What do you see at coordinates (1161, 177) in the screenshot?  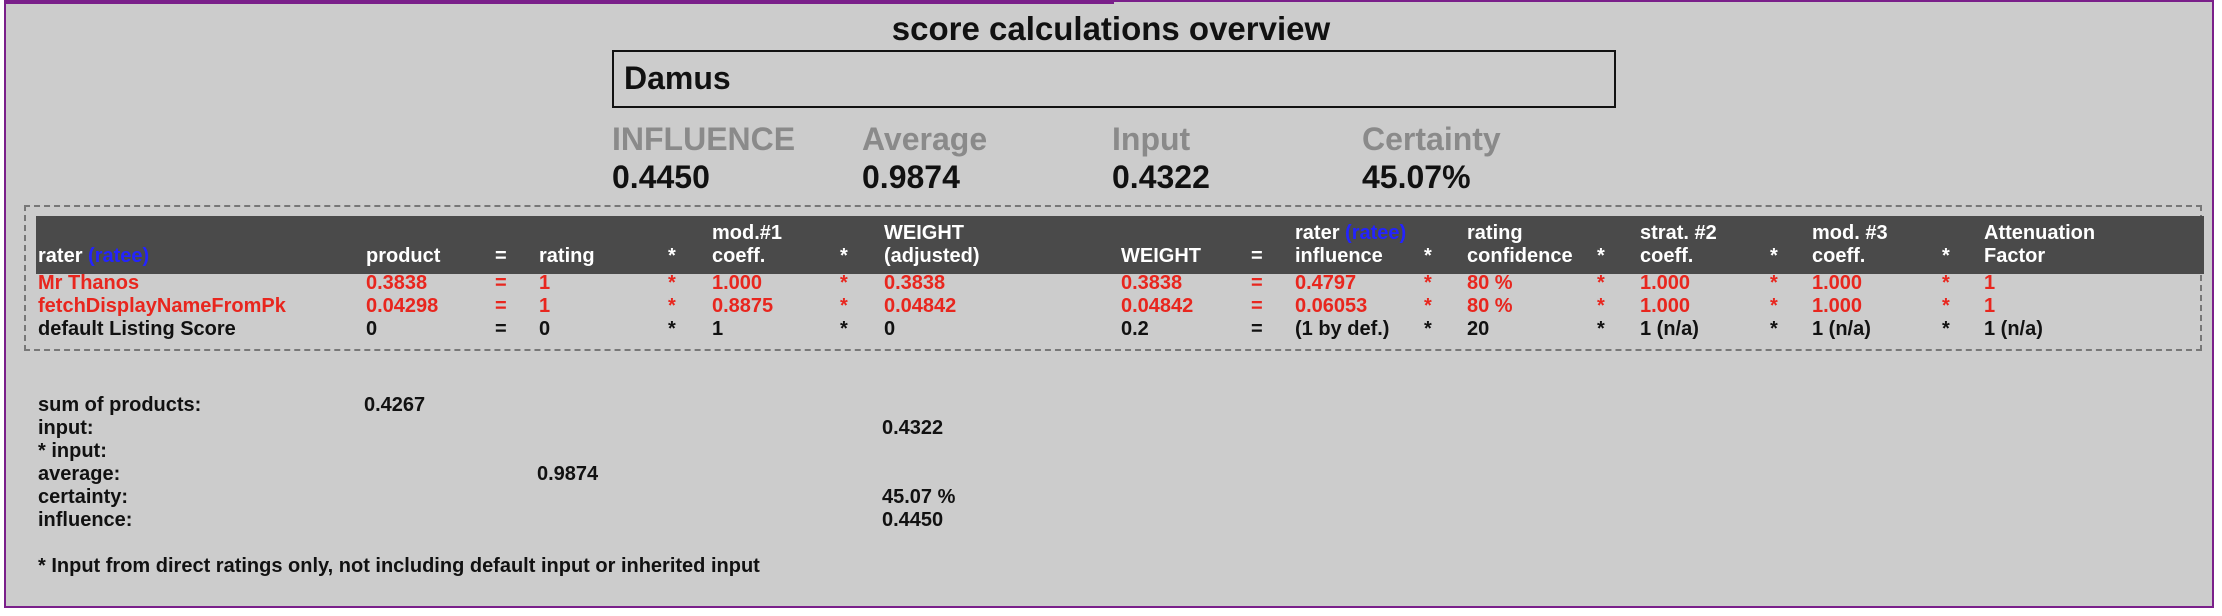 I see `metric-value: 0.4322` at bounding box center [1161, 177].